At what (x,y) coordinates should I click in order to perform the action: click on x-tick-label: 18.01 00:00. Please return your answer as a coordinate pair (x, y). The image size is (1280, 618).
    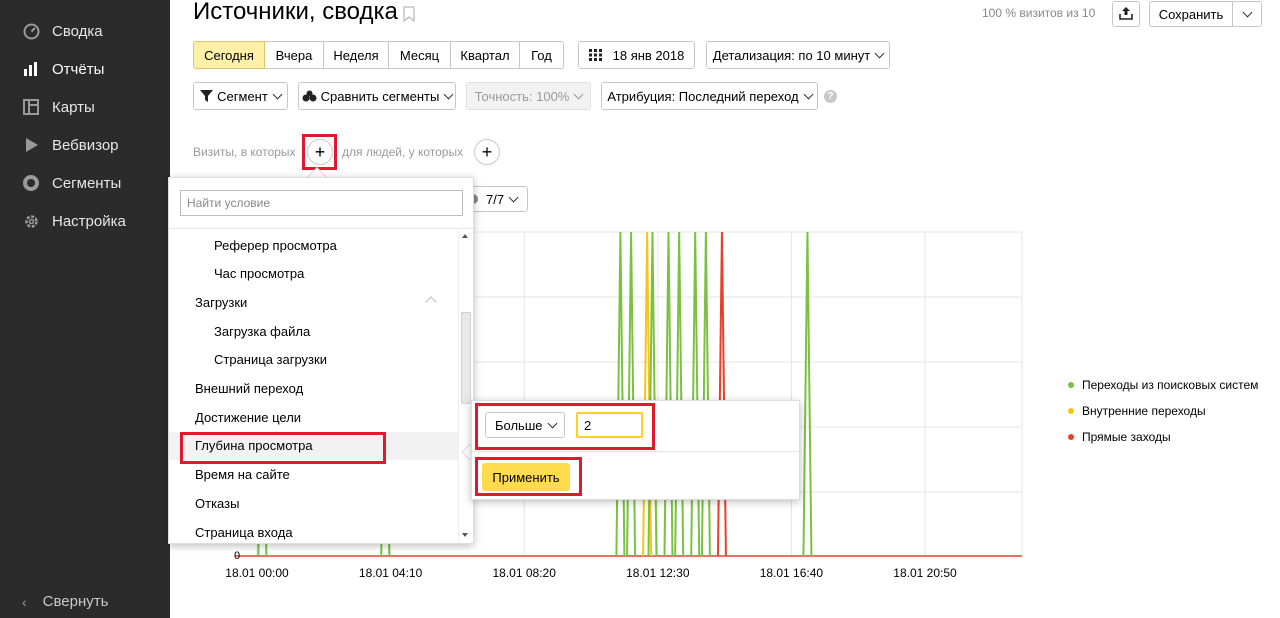
    Looking at the image, I should click on (257, 573).